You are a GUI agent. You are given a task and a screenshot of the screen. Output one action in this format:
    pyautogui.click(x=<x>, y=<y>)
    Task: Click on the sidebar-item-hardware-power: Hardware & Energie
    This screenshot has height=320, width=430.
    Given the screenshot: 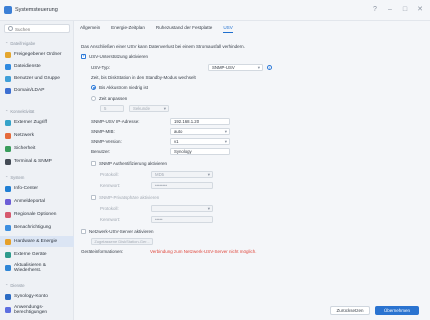 What is the action you would take?
    pyautogui.click(x=37, y=241)
    